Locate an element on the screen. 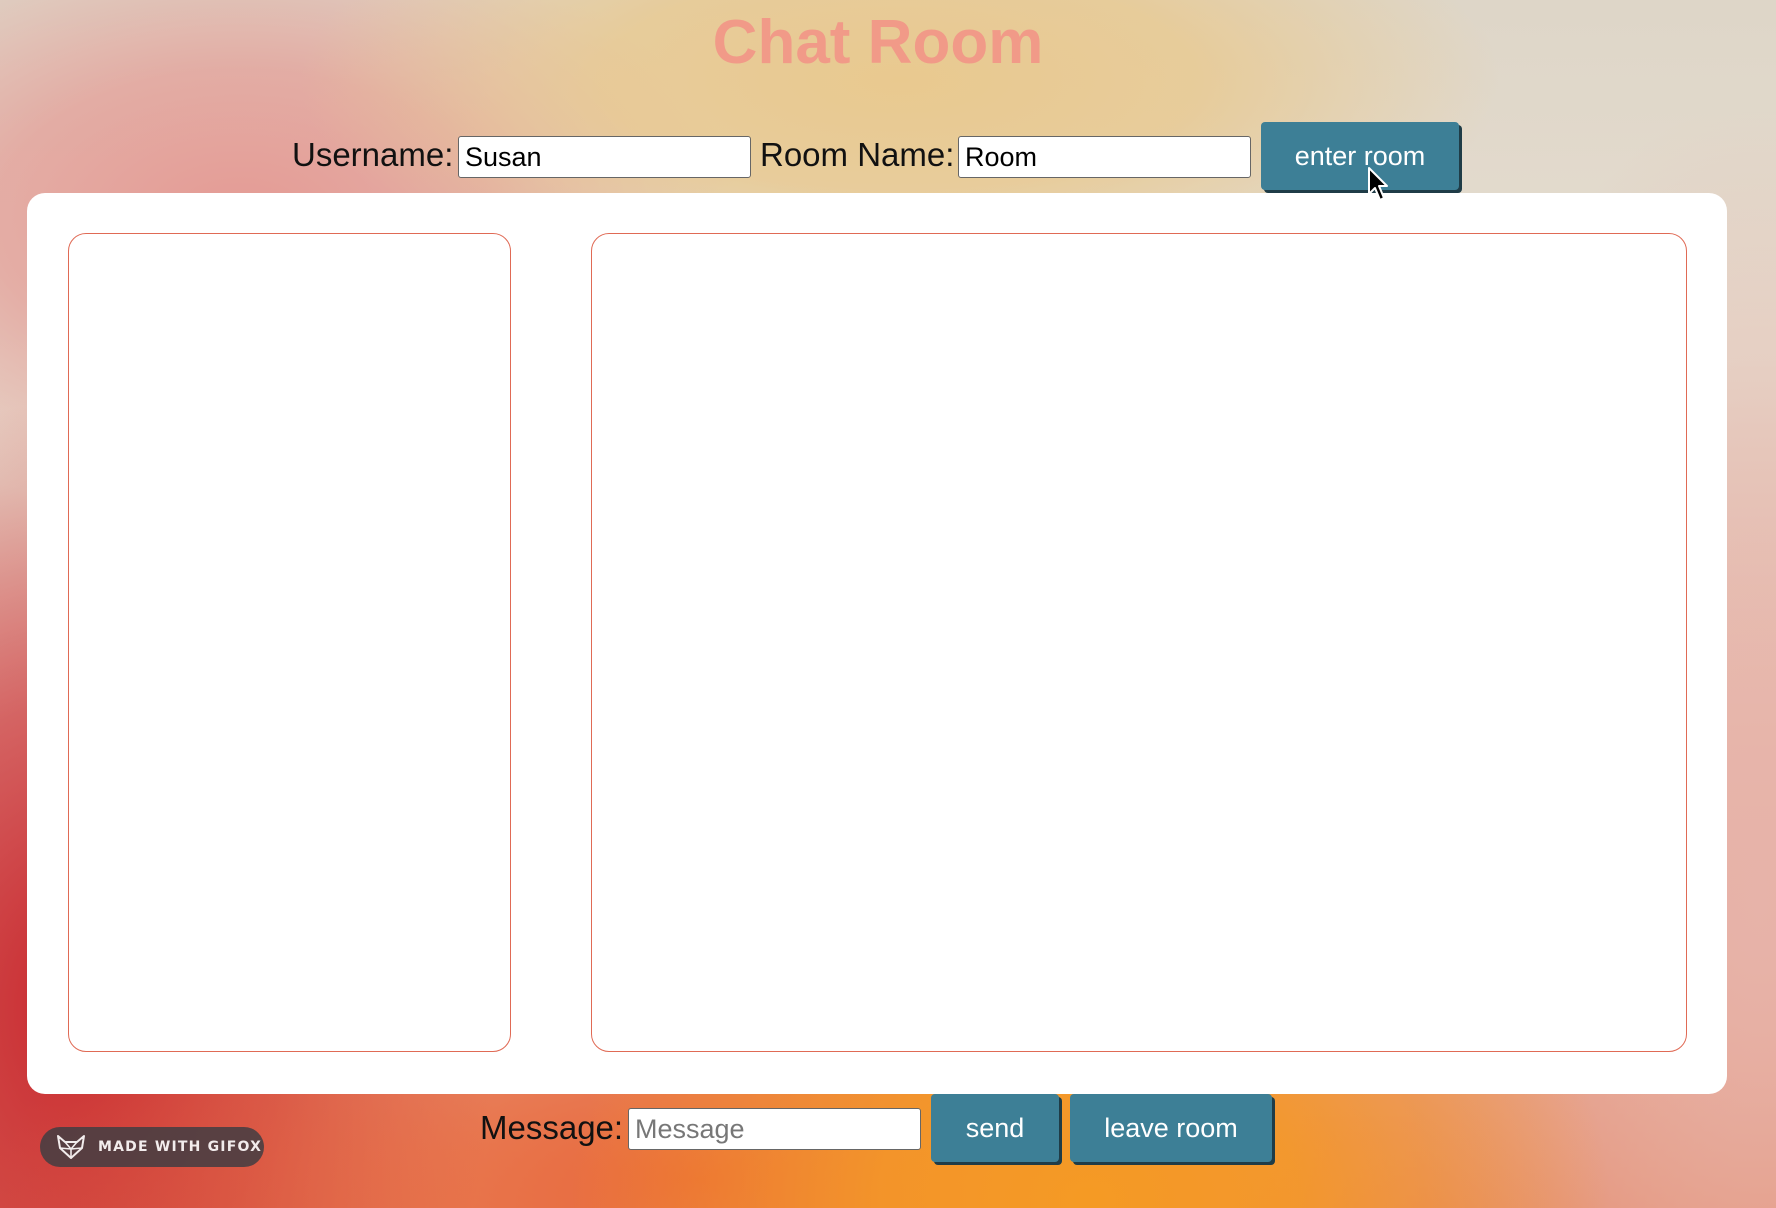 This screenshot has height=1208, width=1776. username-input is located at coordinates (604, 157).